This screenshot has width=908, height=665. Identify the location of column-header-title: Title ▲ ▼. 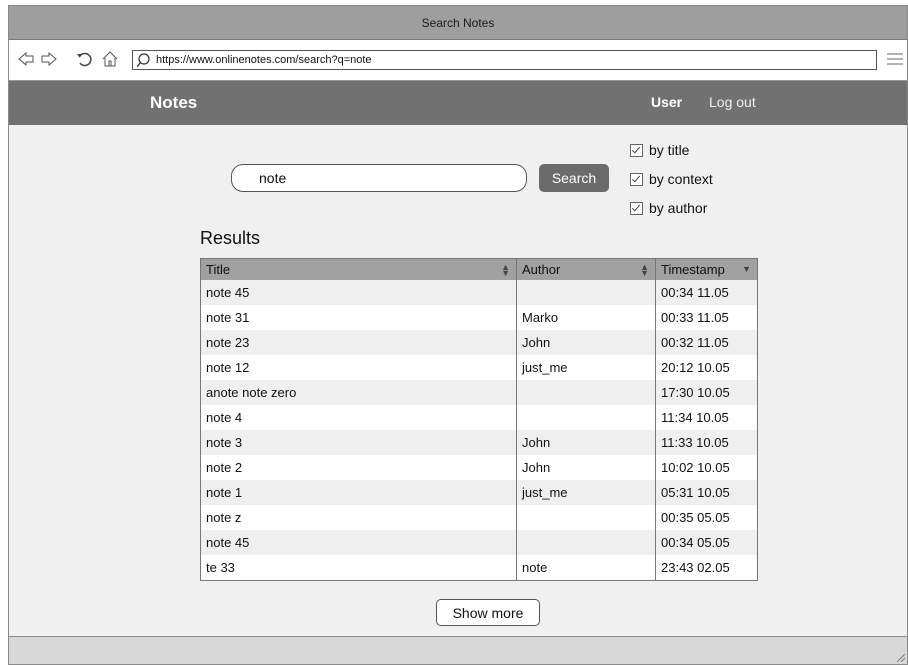
(358, 269).